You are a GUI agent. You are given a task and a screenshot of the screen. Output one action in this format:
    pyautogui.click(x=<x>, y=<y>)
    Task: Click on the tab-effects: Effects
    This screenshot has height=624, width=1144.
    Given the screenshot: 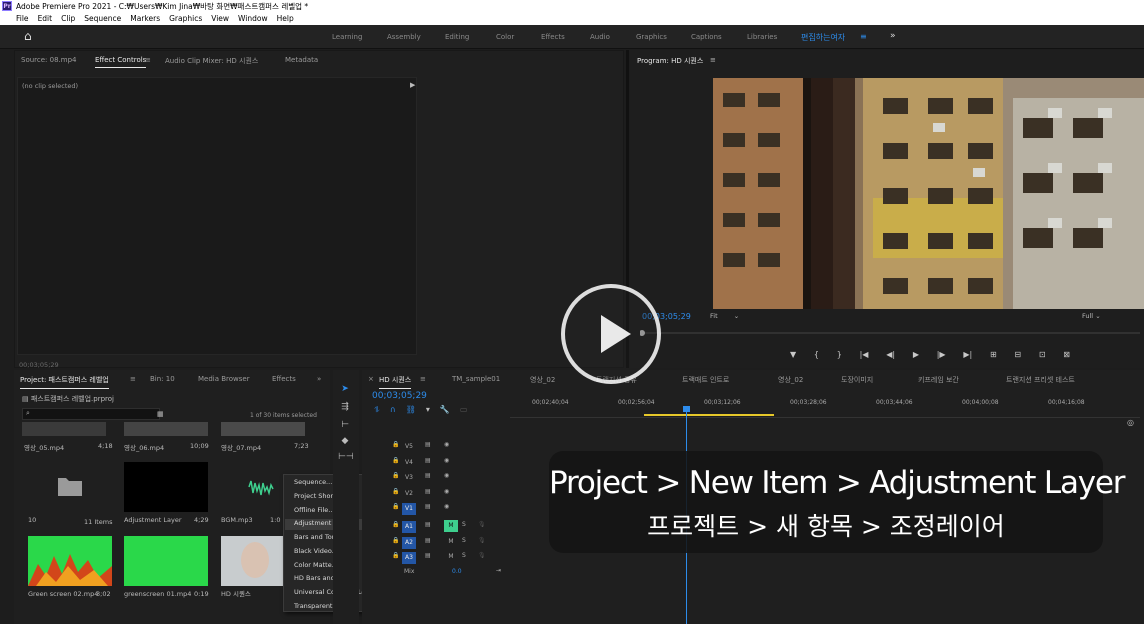 What is the action you would take?
    pyautogui.click(x=284, y=379)
    